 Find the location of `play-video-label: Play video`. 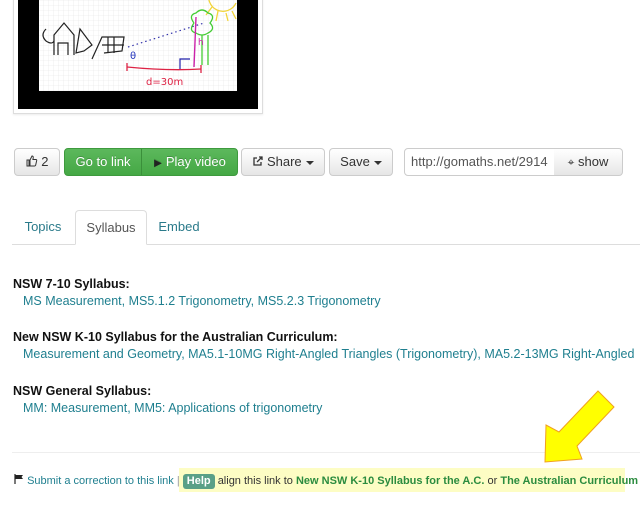

play-video-label: Play video is located at coordinates (195, 161).